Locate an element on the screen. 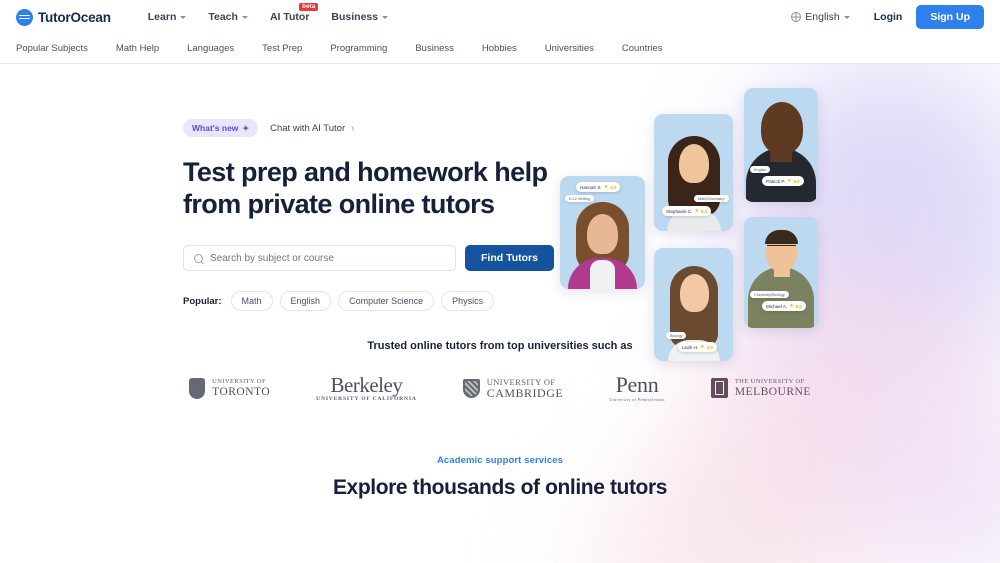  chat-with-ai-tutor-link: Chat with AI Tutor › is located at coordinates (312, 128).